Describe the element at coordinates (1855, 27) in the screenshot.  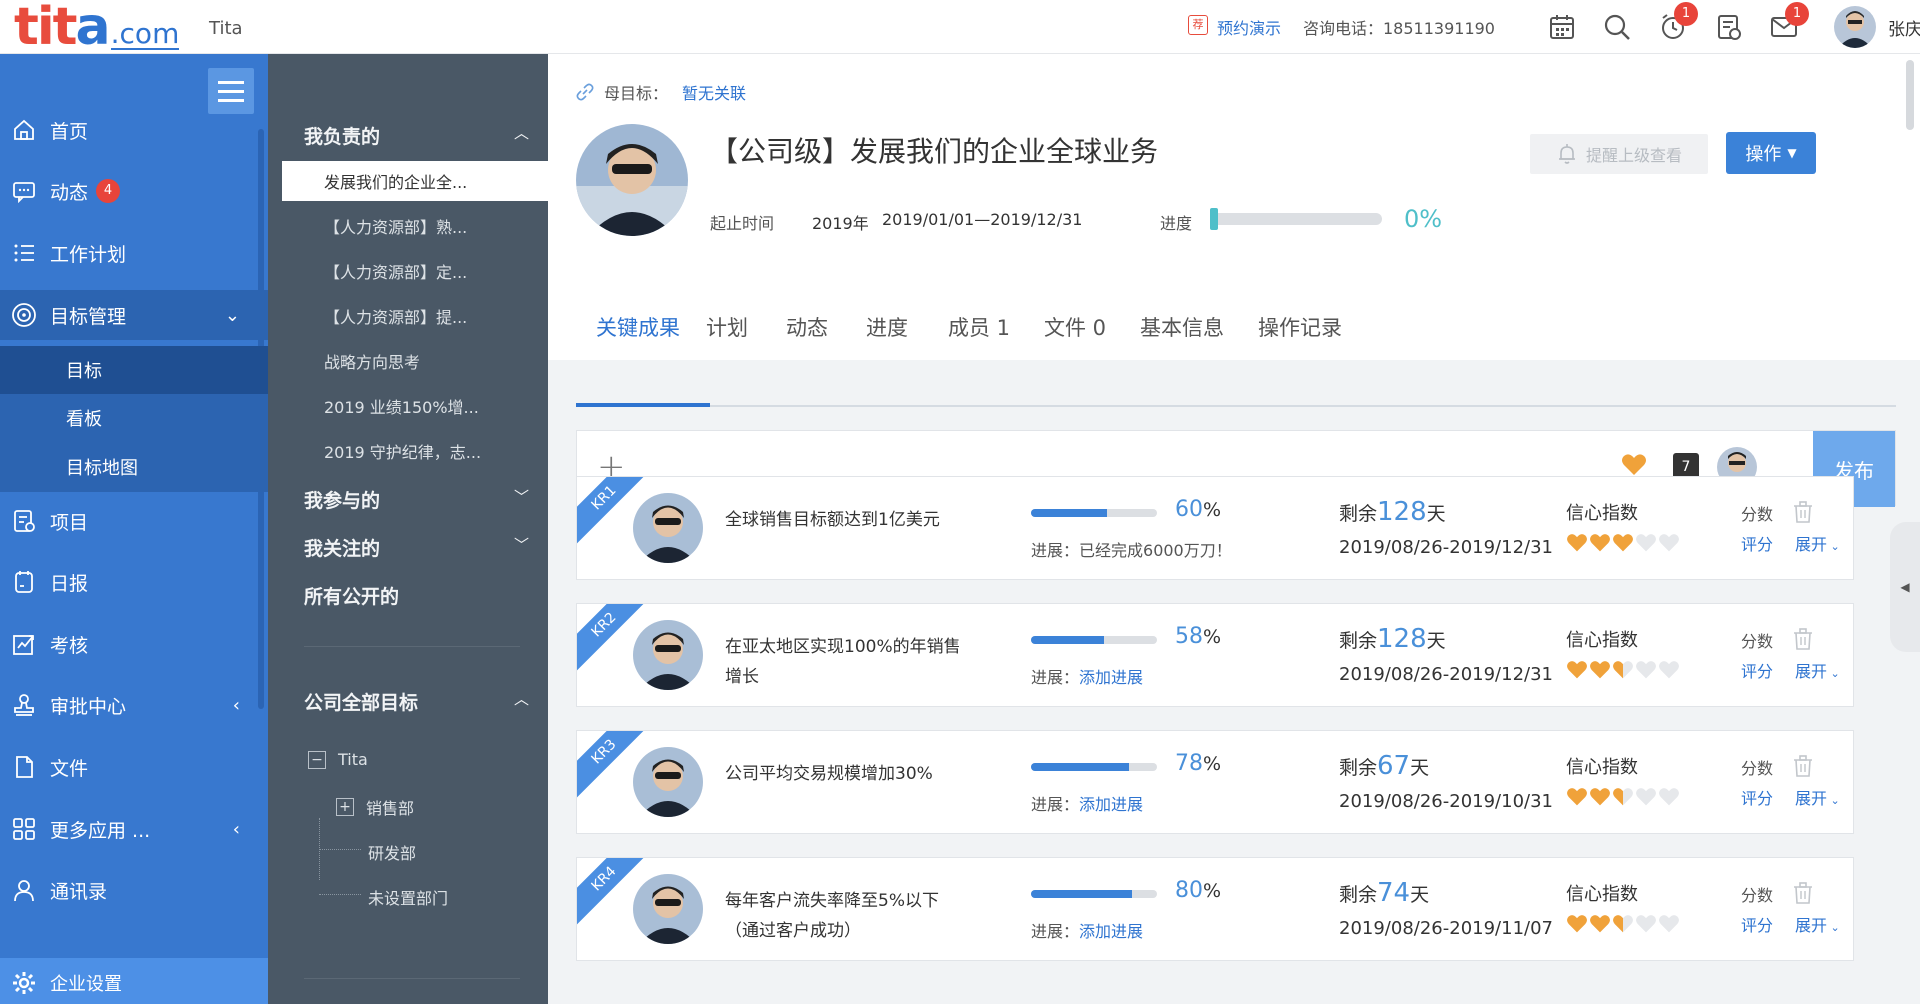
I see `user-avatar` at that location.